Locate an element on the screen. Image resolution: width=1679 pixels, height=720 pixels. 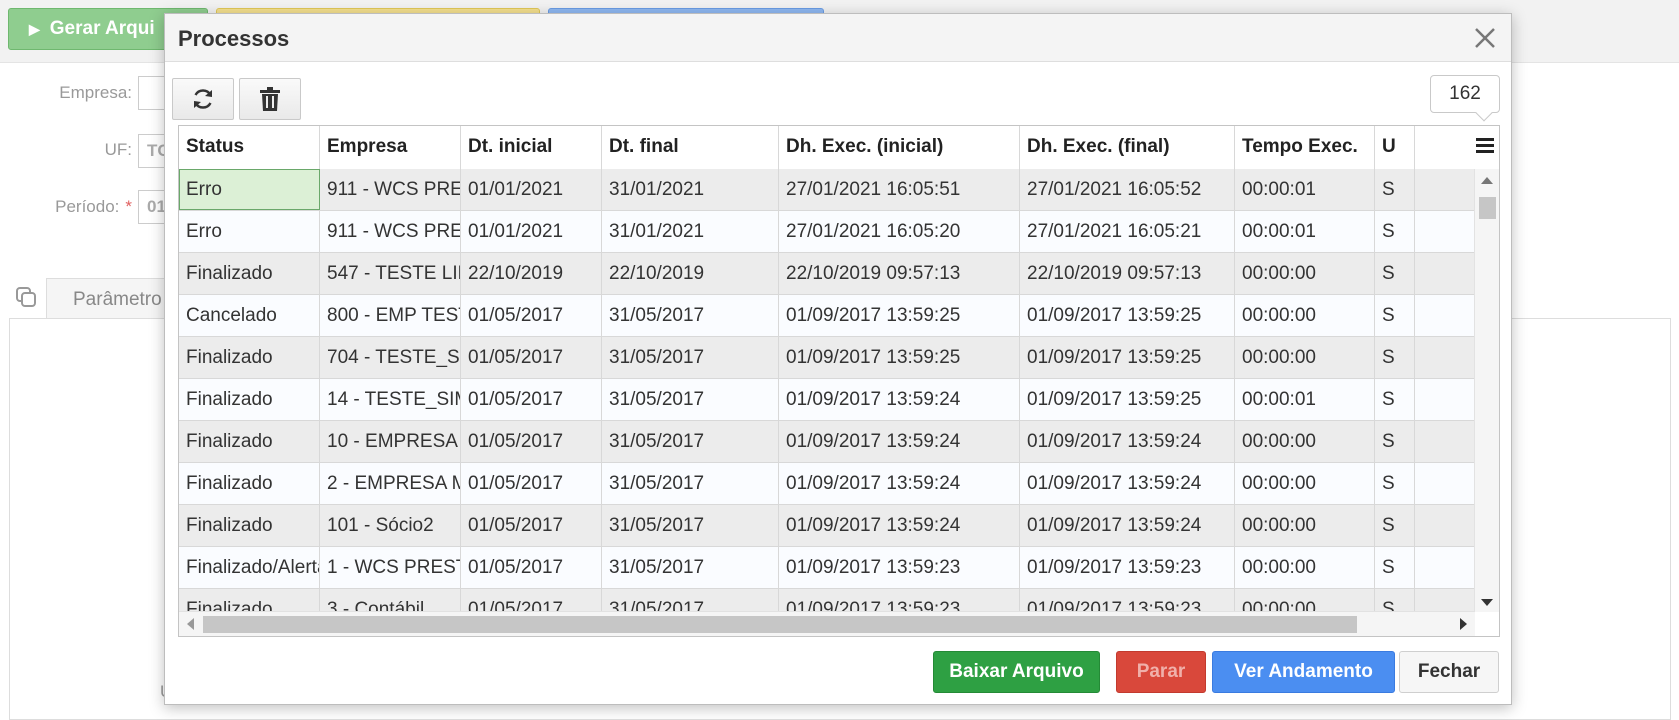
fechar-button: Fechar is located at coordinates (1449, 672).